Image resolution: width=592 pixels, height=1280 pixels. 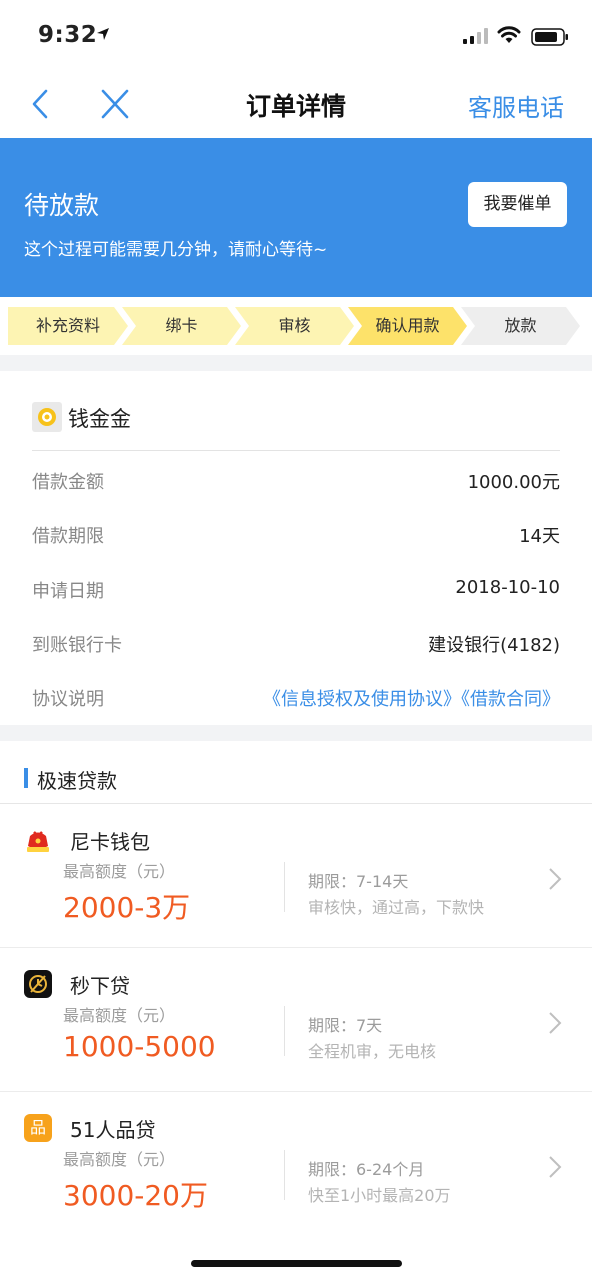 I want to click on loan-features: 快至1小时最高20万, so click(x=379, y=1195).